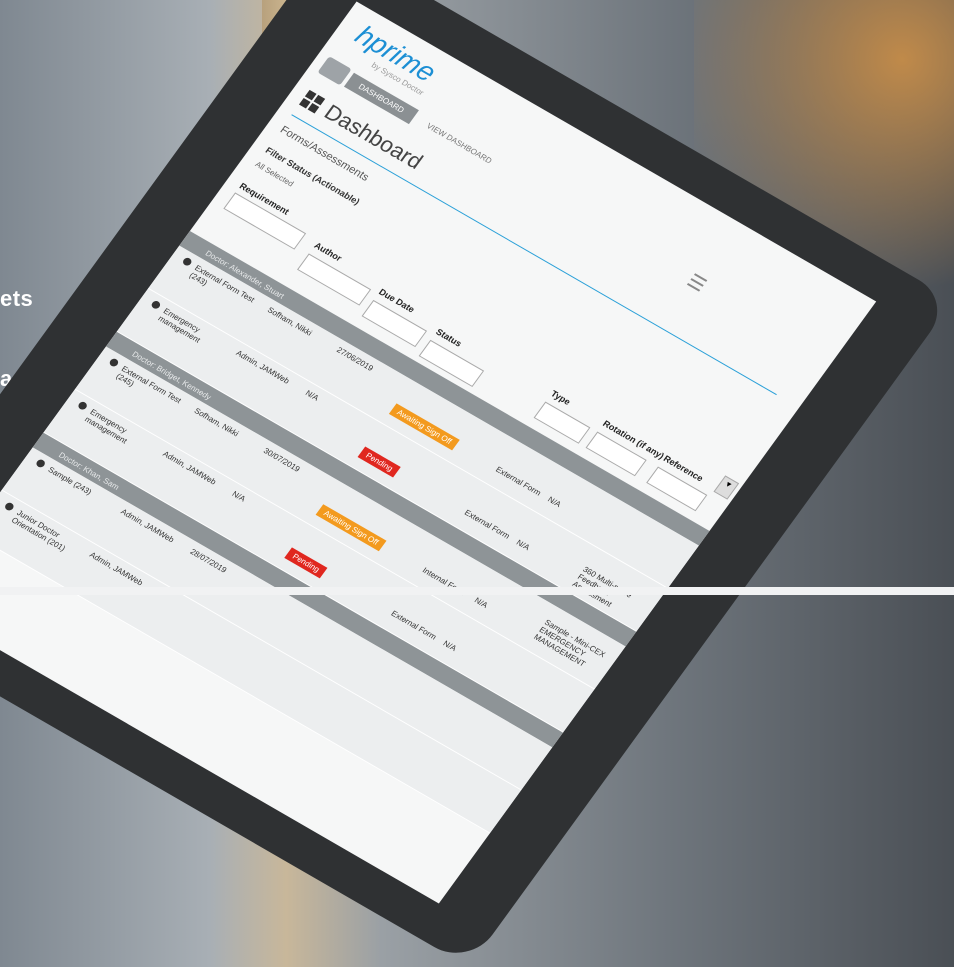 The width and height of the screenshot is (954, 967). What do you see at coordinates (477, 591) in the screenshot?
I see `bottom-bar` at bounding box center [477, 591].